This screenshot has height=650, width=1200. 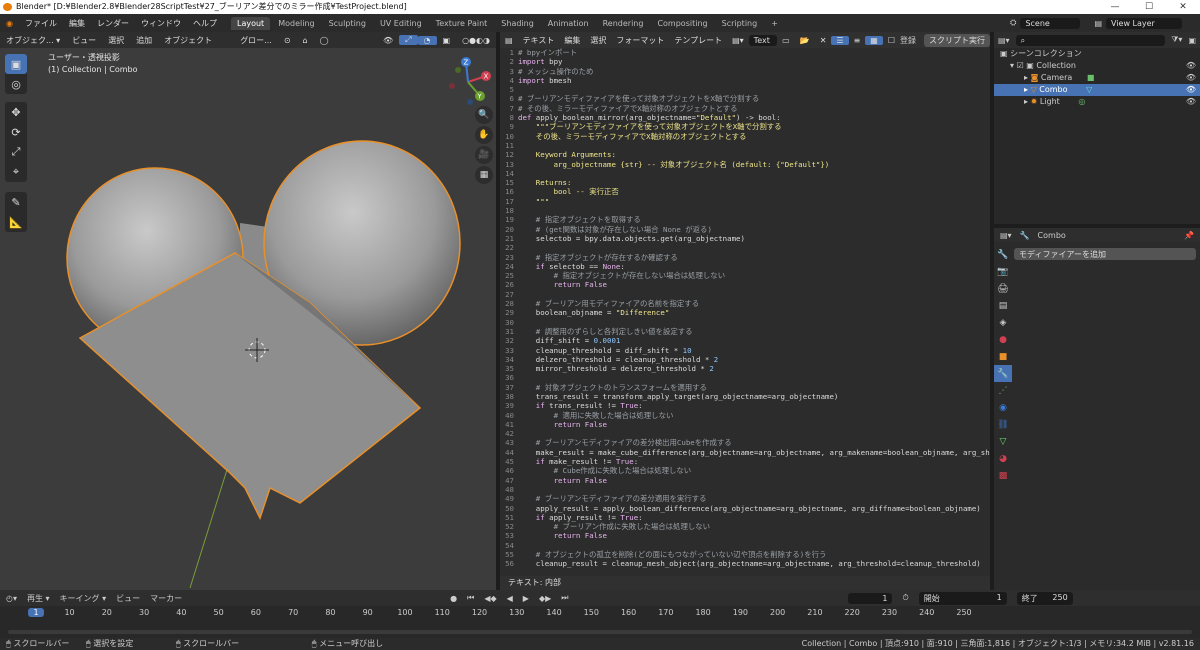 I want to click on code-line: 41 return False, so click(x=745, y=424).